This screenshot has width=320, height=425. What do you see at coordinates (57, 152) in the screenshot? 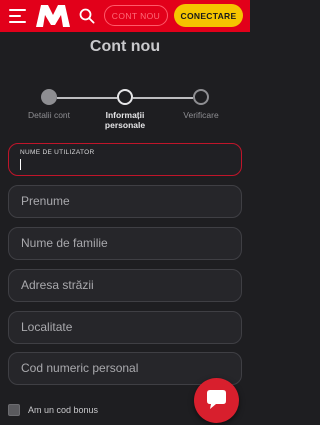
I see `username-field-label: NUME DE UTILIZATOR` at bounding box center [57, 152].